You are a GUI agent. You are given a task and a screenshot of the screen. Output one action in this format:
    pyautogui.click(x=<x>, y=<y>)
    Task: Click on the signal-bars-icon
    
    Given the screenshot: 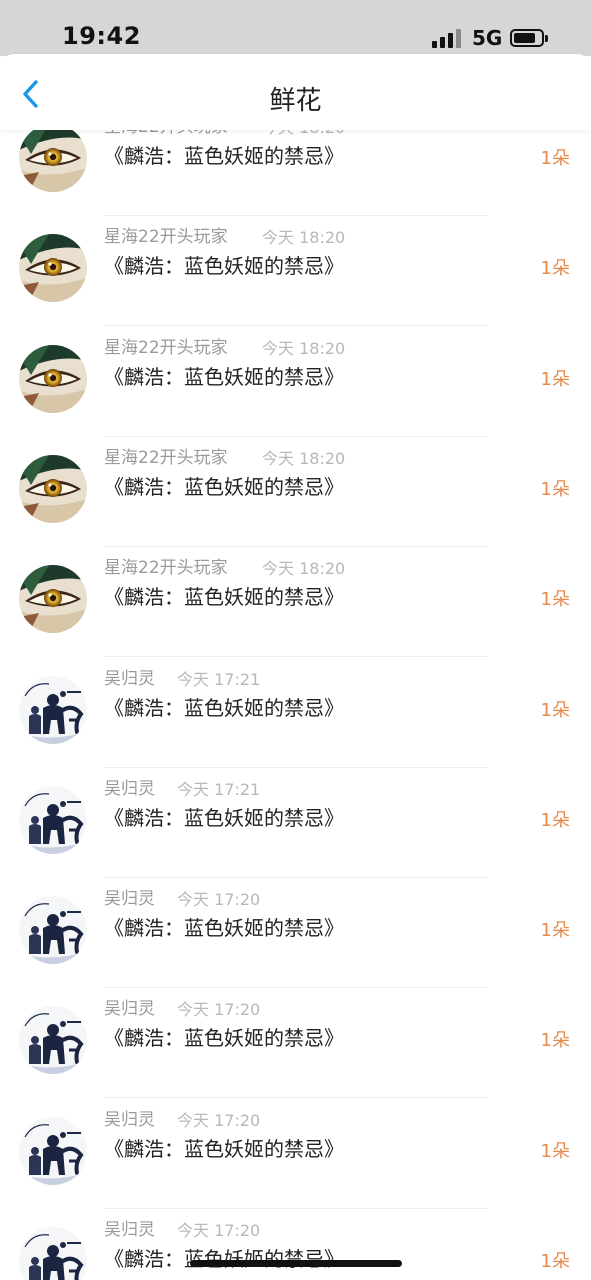 What is the action you would take?
    pyautogui.click(x=447, y=38)
    